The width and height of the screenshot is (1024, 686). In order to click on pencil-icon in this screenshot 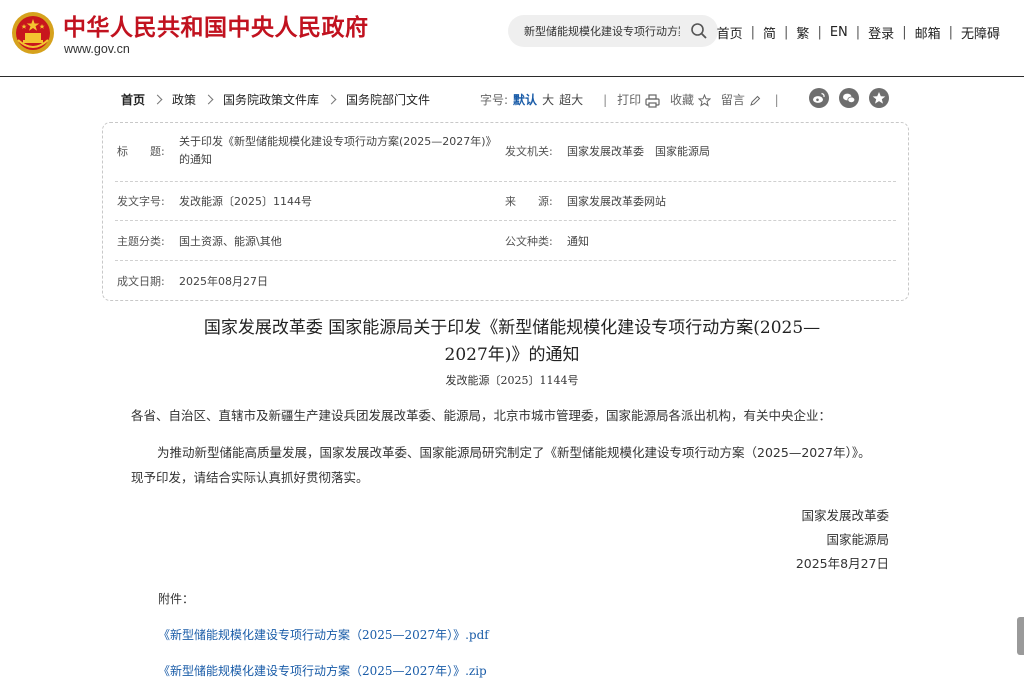, I will do `click(754, 100)`.